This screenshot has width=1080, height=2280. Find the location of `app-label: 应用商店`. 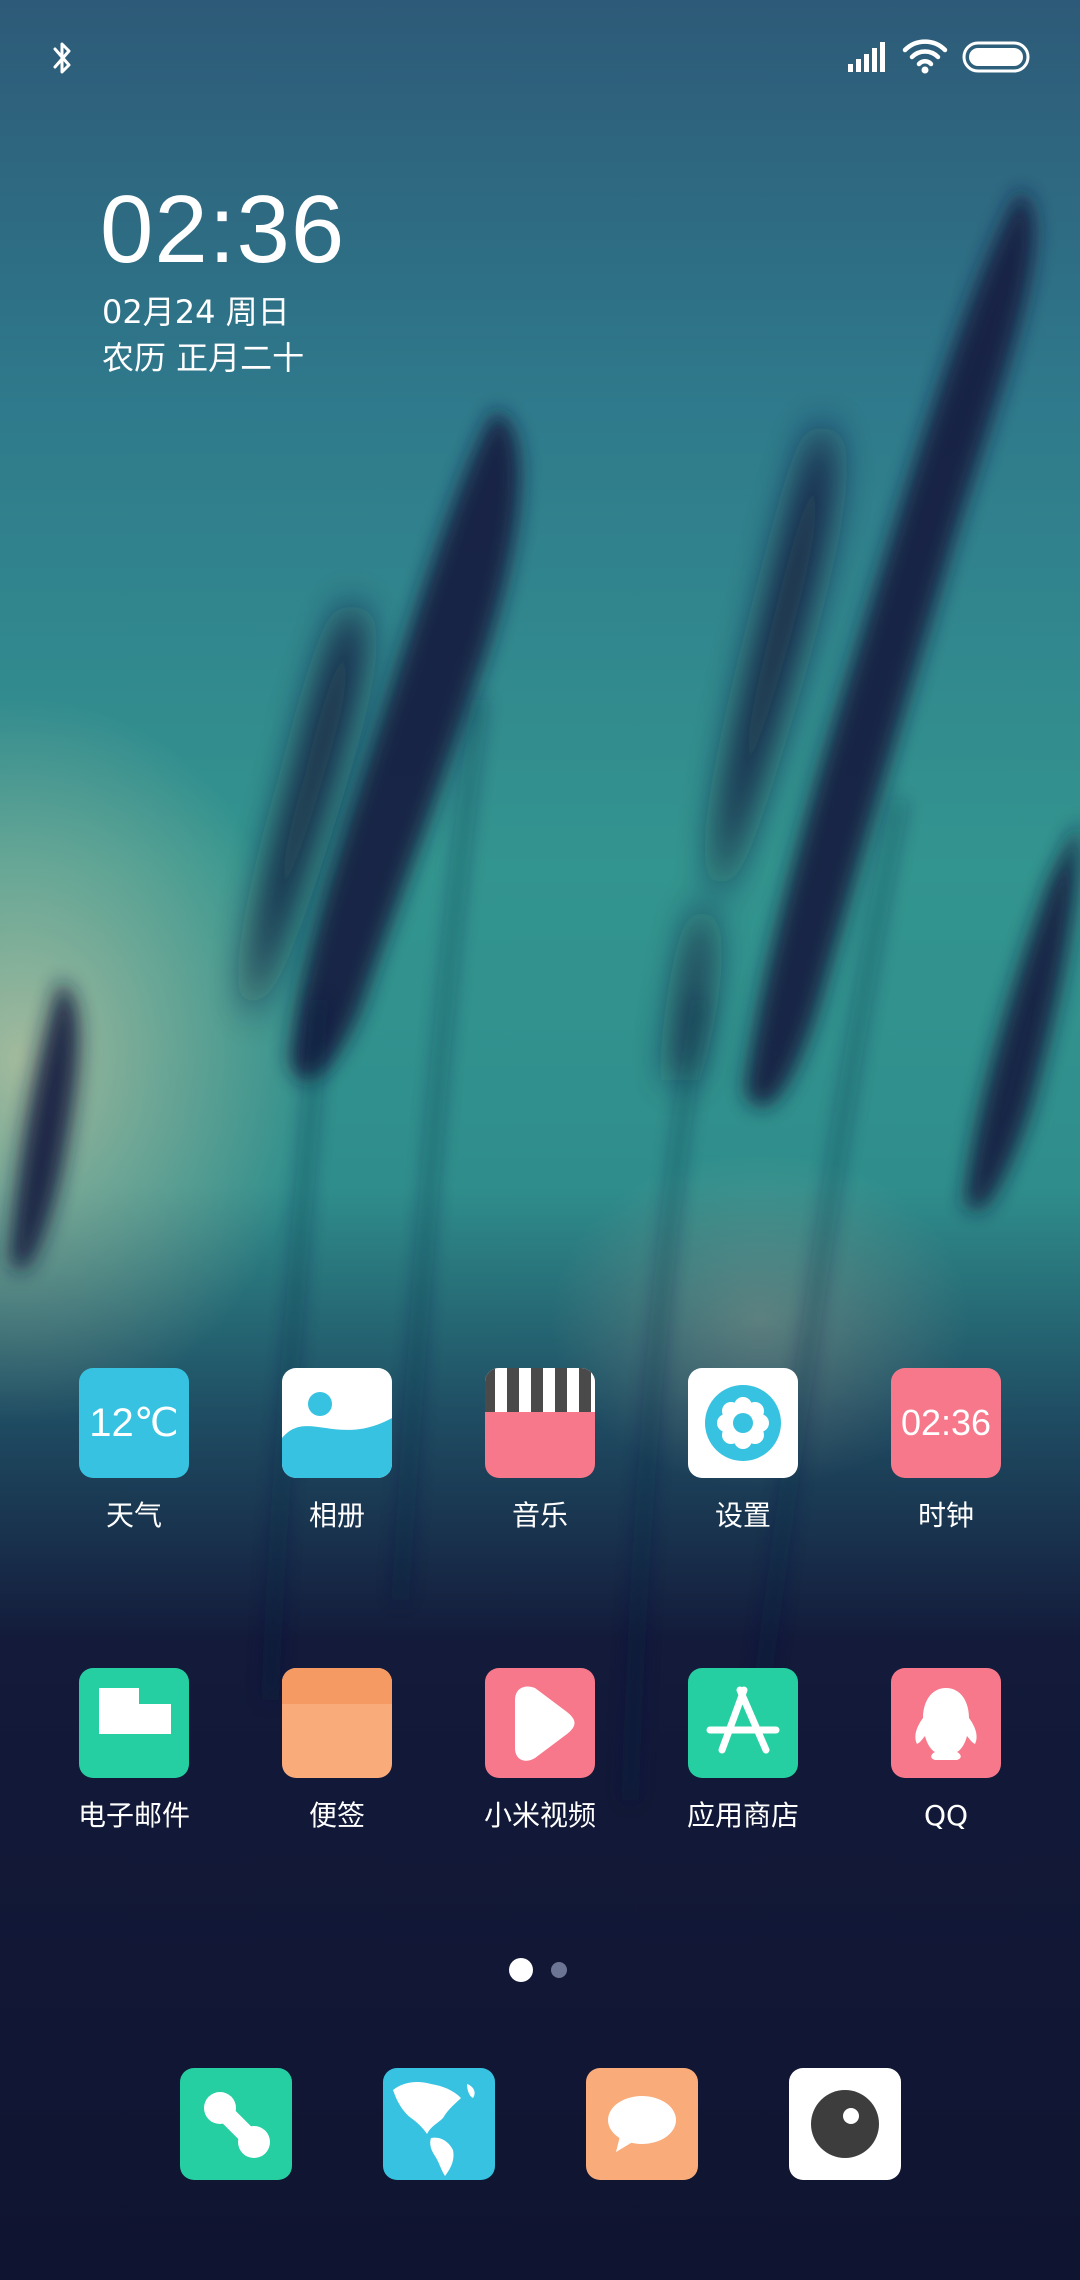

app-label: 应用商店 is located at coordinates (742, 1815).